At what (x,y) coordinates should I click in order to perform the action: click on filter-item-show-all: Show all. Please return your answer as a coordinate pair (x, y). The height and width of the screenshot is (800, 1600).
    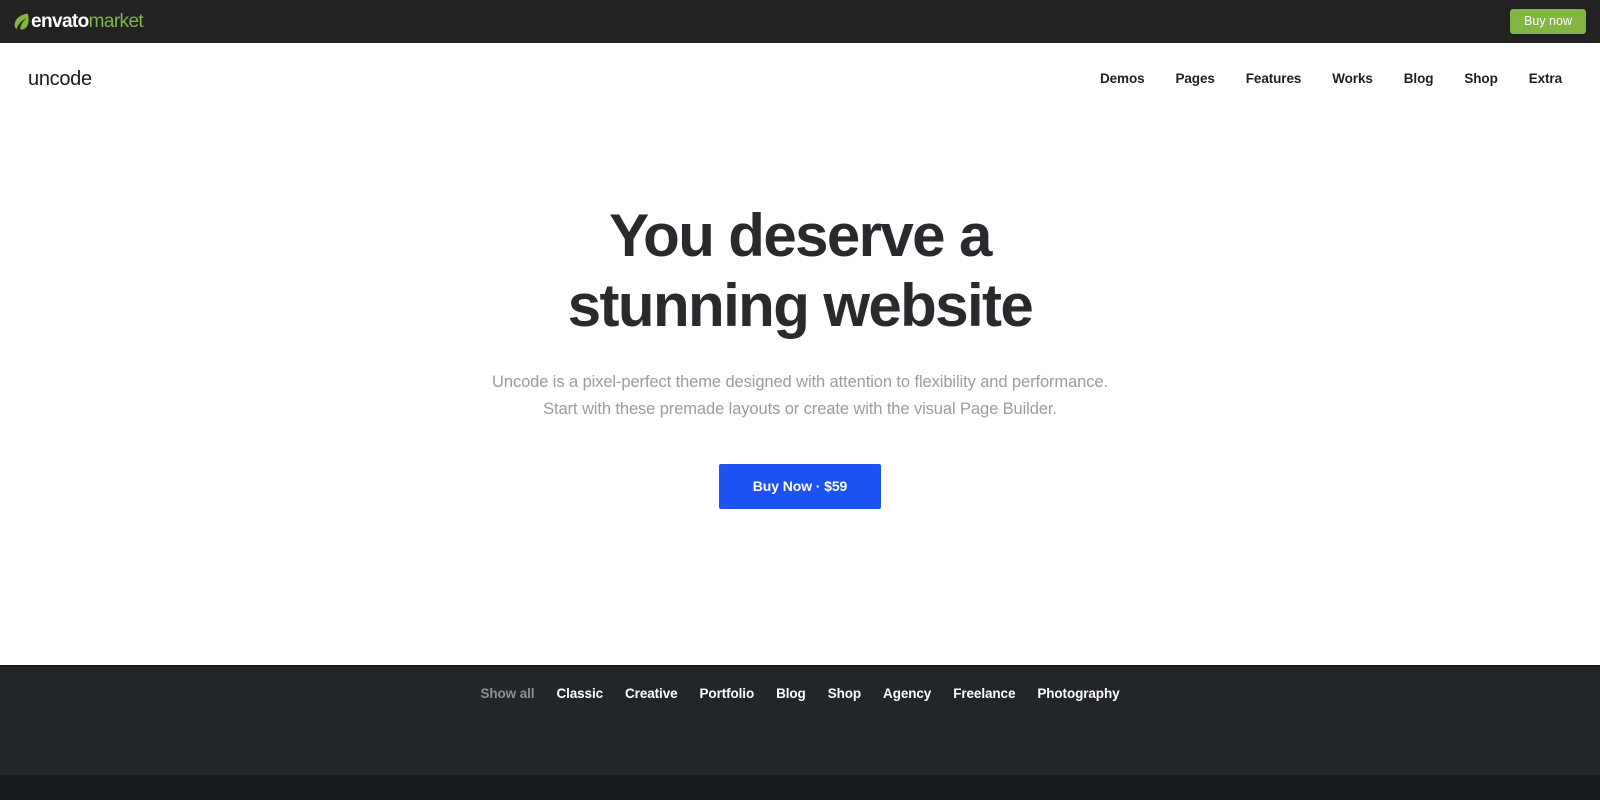
    Looking at the image, I should click on (507, 694).